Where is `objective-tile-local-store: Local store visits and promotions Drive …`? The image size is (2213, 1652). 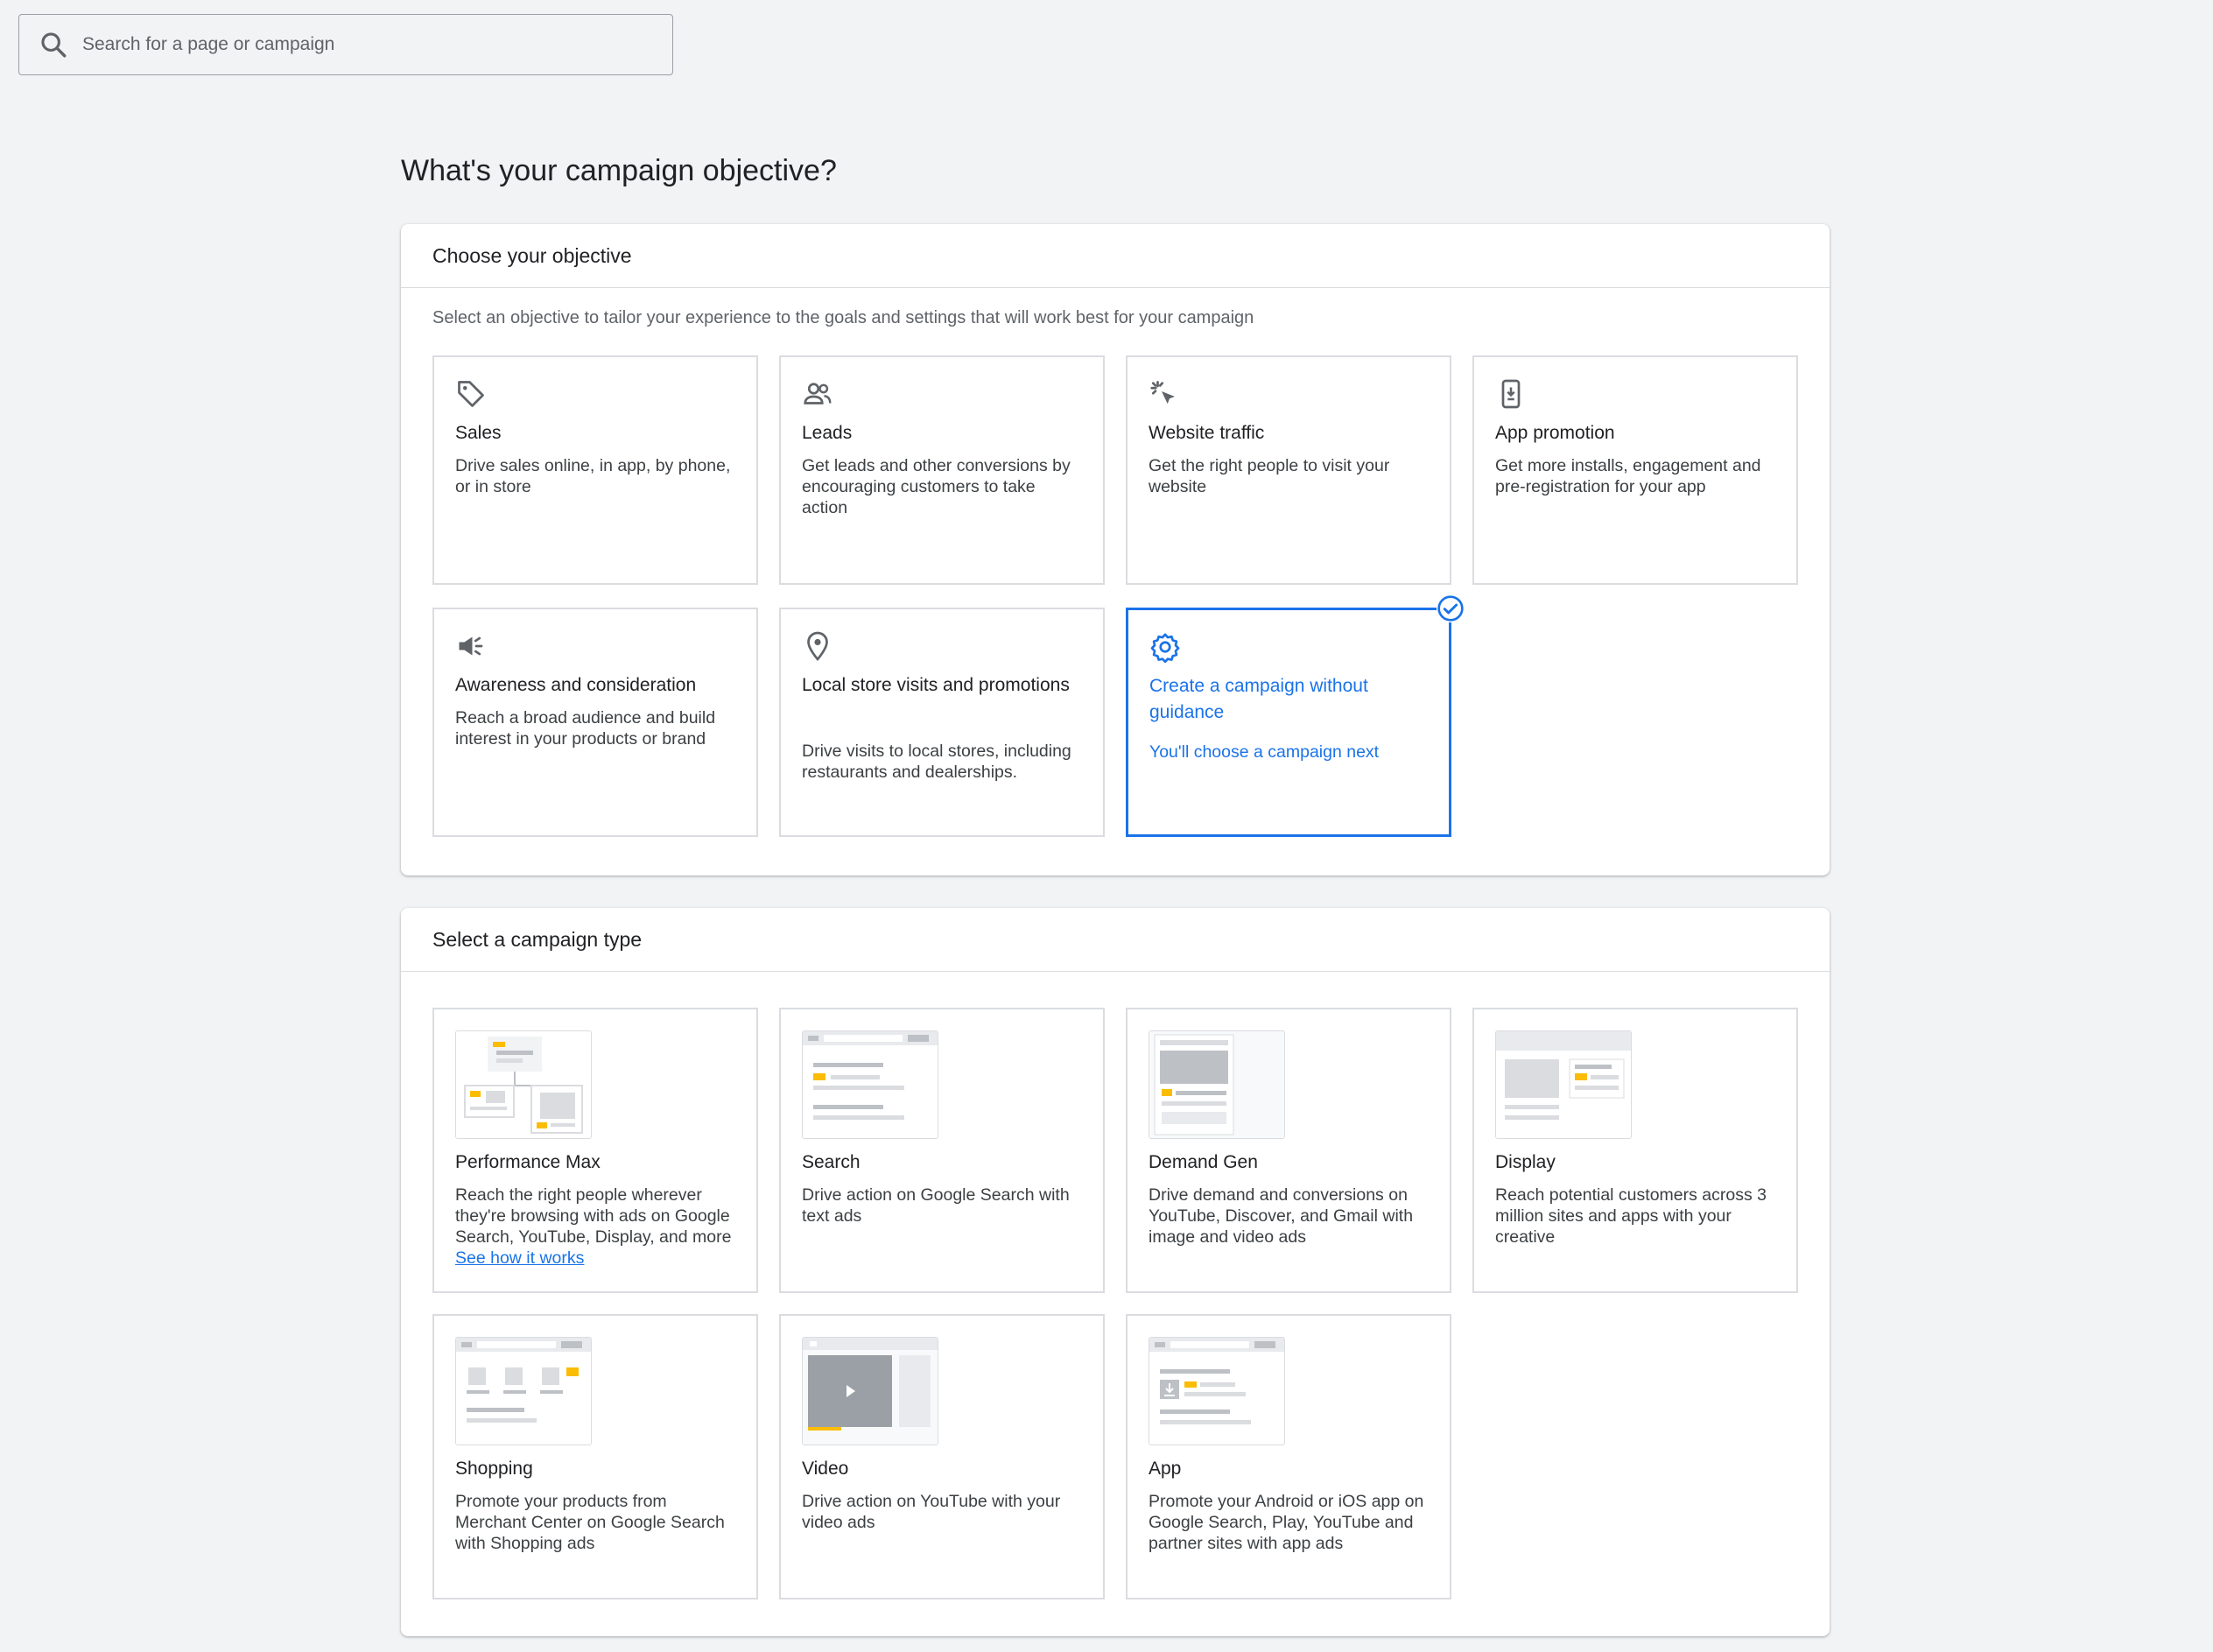 objective-tile-local-store: Local store visits and promotions Drive … is located at coordinates (942, 722).